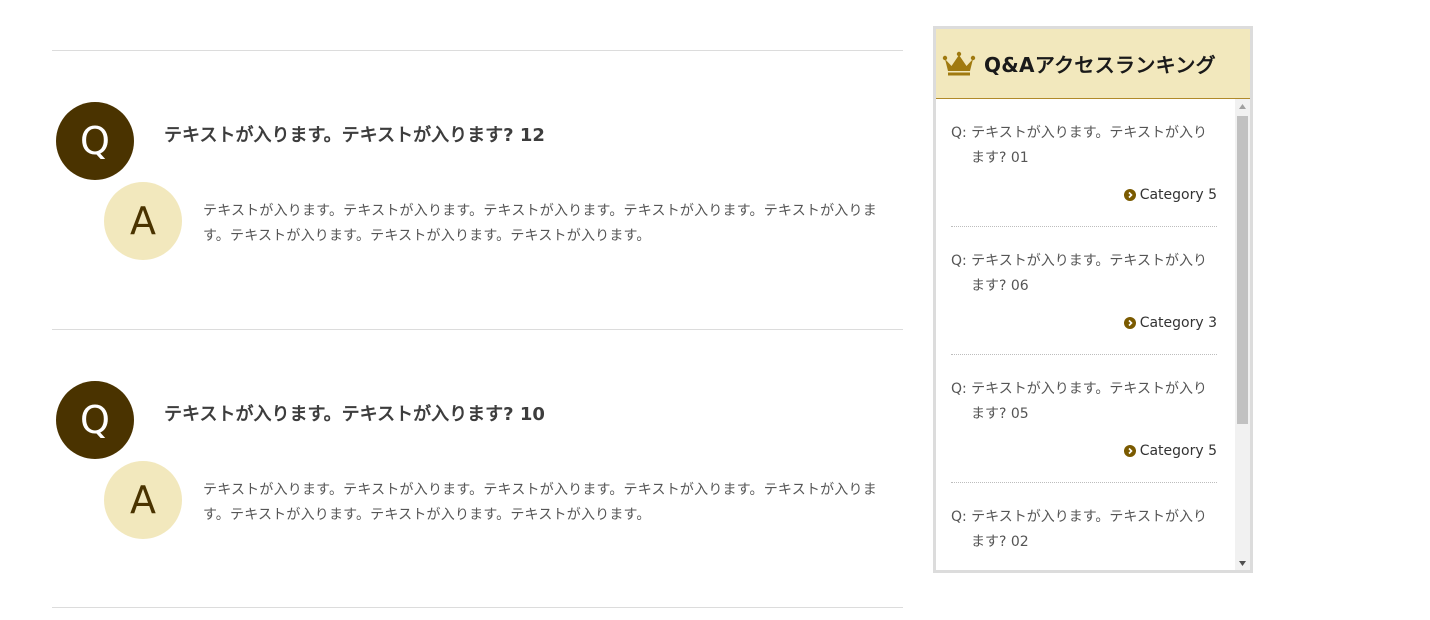 The height and width of the screenshot is (620, 1430). Describe the element at coordinates (1084, 146) in the screenshot. I see `ranking-question-link: Q: テキストが入ります。テキストが入ります? 01` at that location.